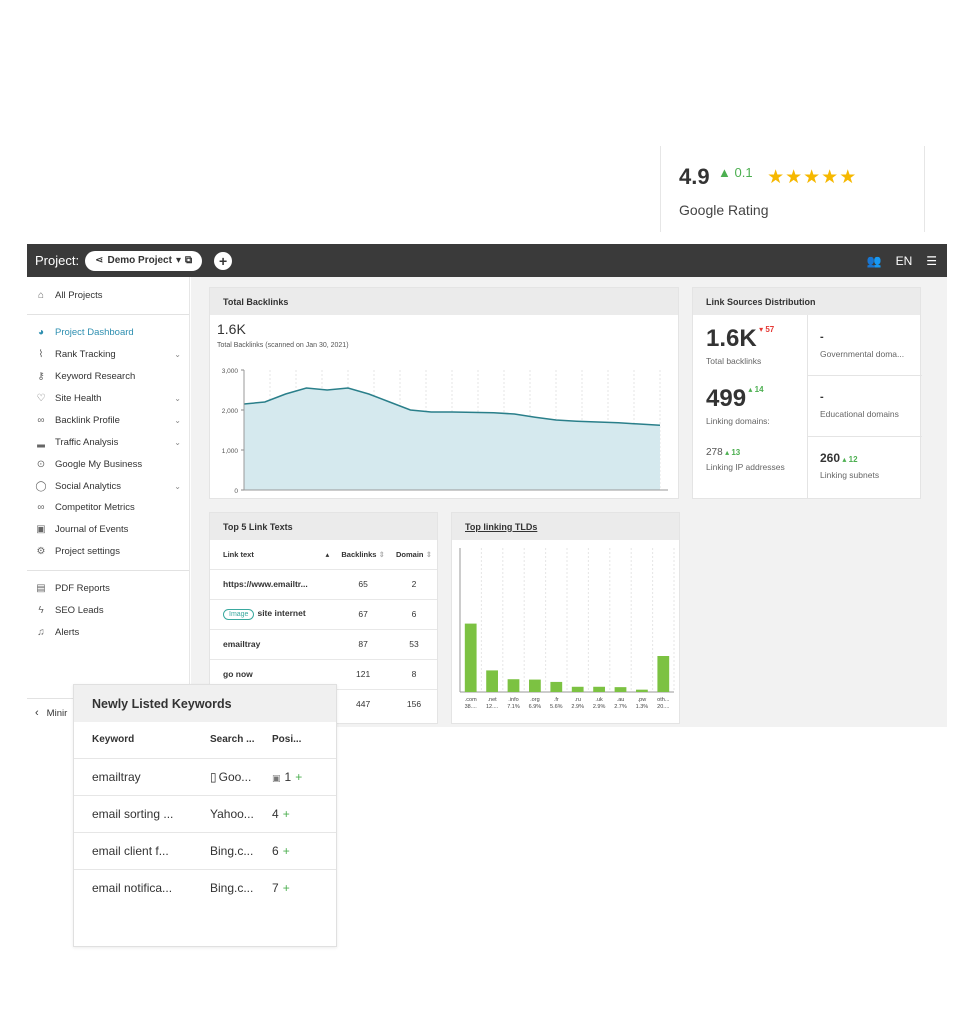 The image size is (974, 1024). What do you see at coordinates (205, 776) in the screenshot?
I see `table-row: emailtray ▯ Goo... ▣ 1 +` at bounding box center [205, 776].